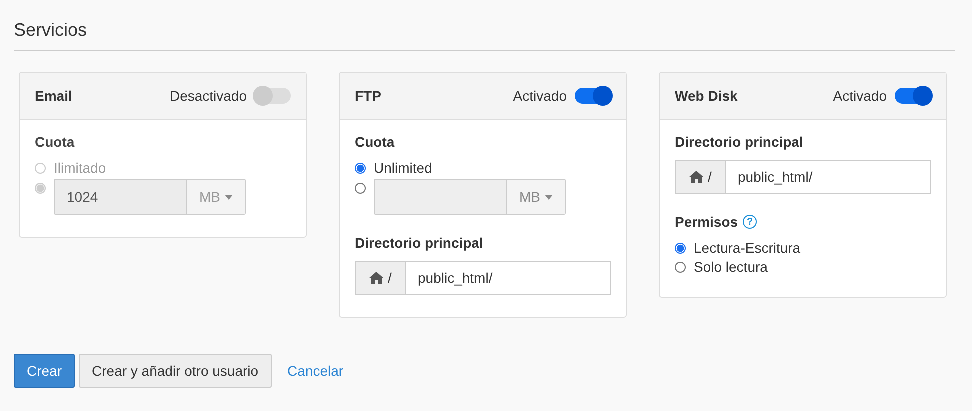 The width and height of the screenshot is (972, 411). What do you see at coordinates (706, 222) in the screenshot?
I see `field-label: Permisos` at bounding box center [706, 222].